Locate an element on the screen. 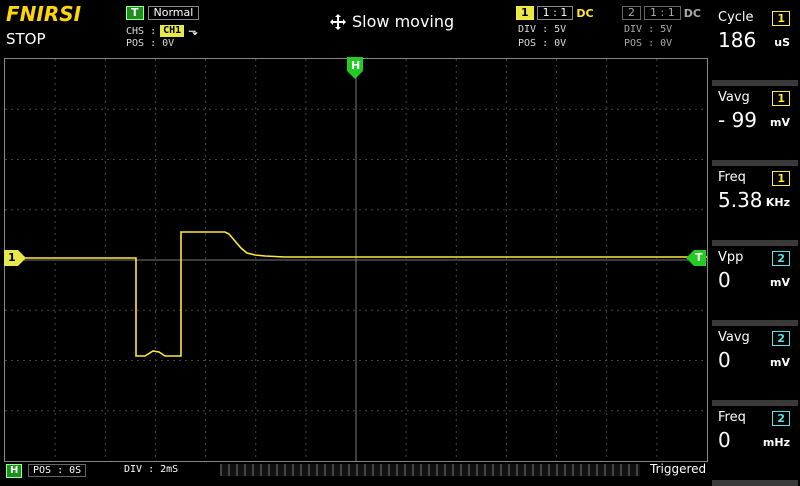 This screenshot has width=800, height=486. trigger-mode-group: T Normal is located at coordinates (163, 13).